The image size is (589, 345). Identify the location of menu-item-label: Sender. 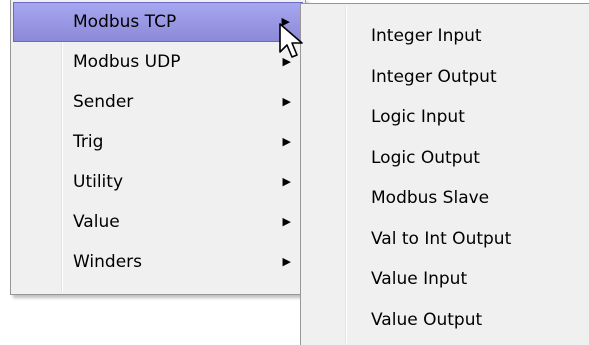
(103, 102).